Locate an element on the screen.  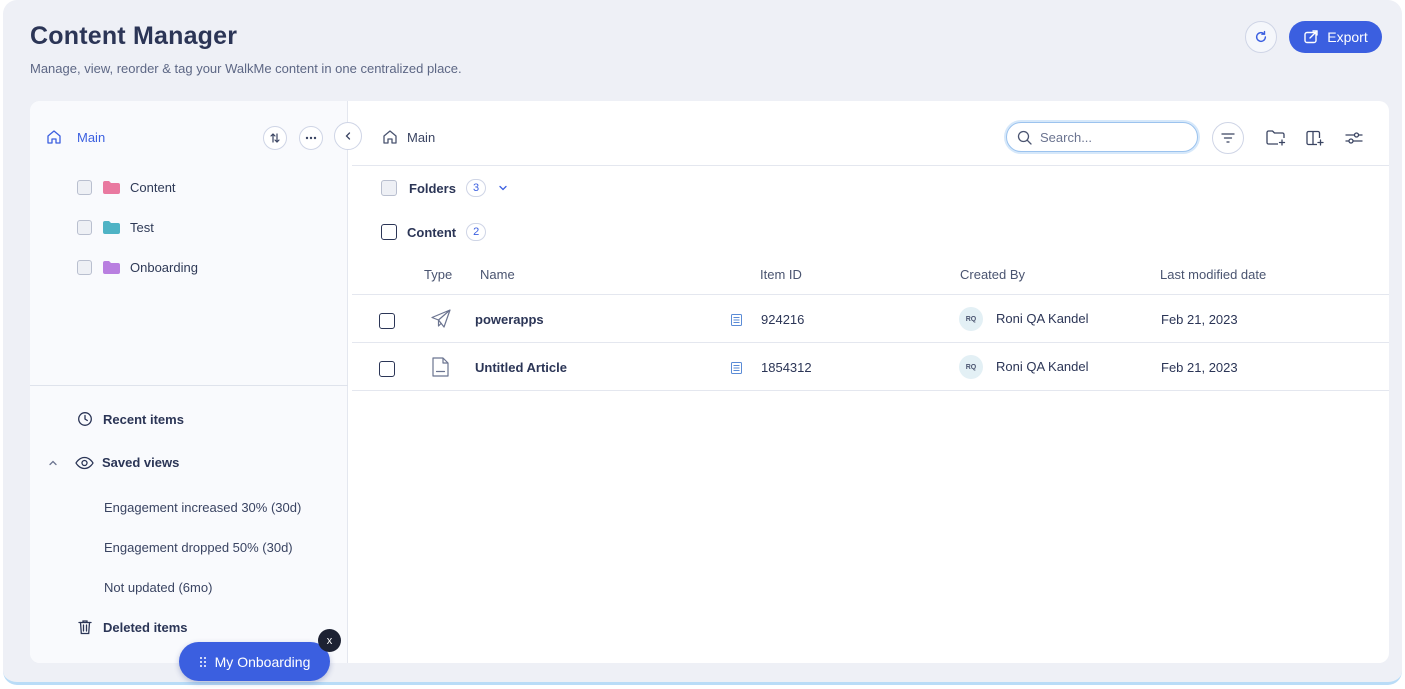
drag-handle-icon is located at coordinates (203, 662).